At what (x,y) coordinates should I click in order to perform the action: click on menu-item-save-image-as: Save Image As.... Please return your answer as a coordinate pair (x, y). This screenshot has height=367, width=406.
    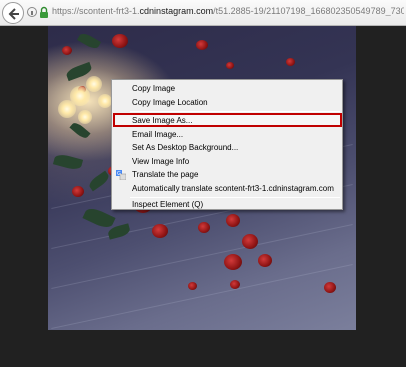
    Looking at the image, I should click on (227, 120).